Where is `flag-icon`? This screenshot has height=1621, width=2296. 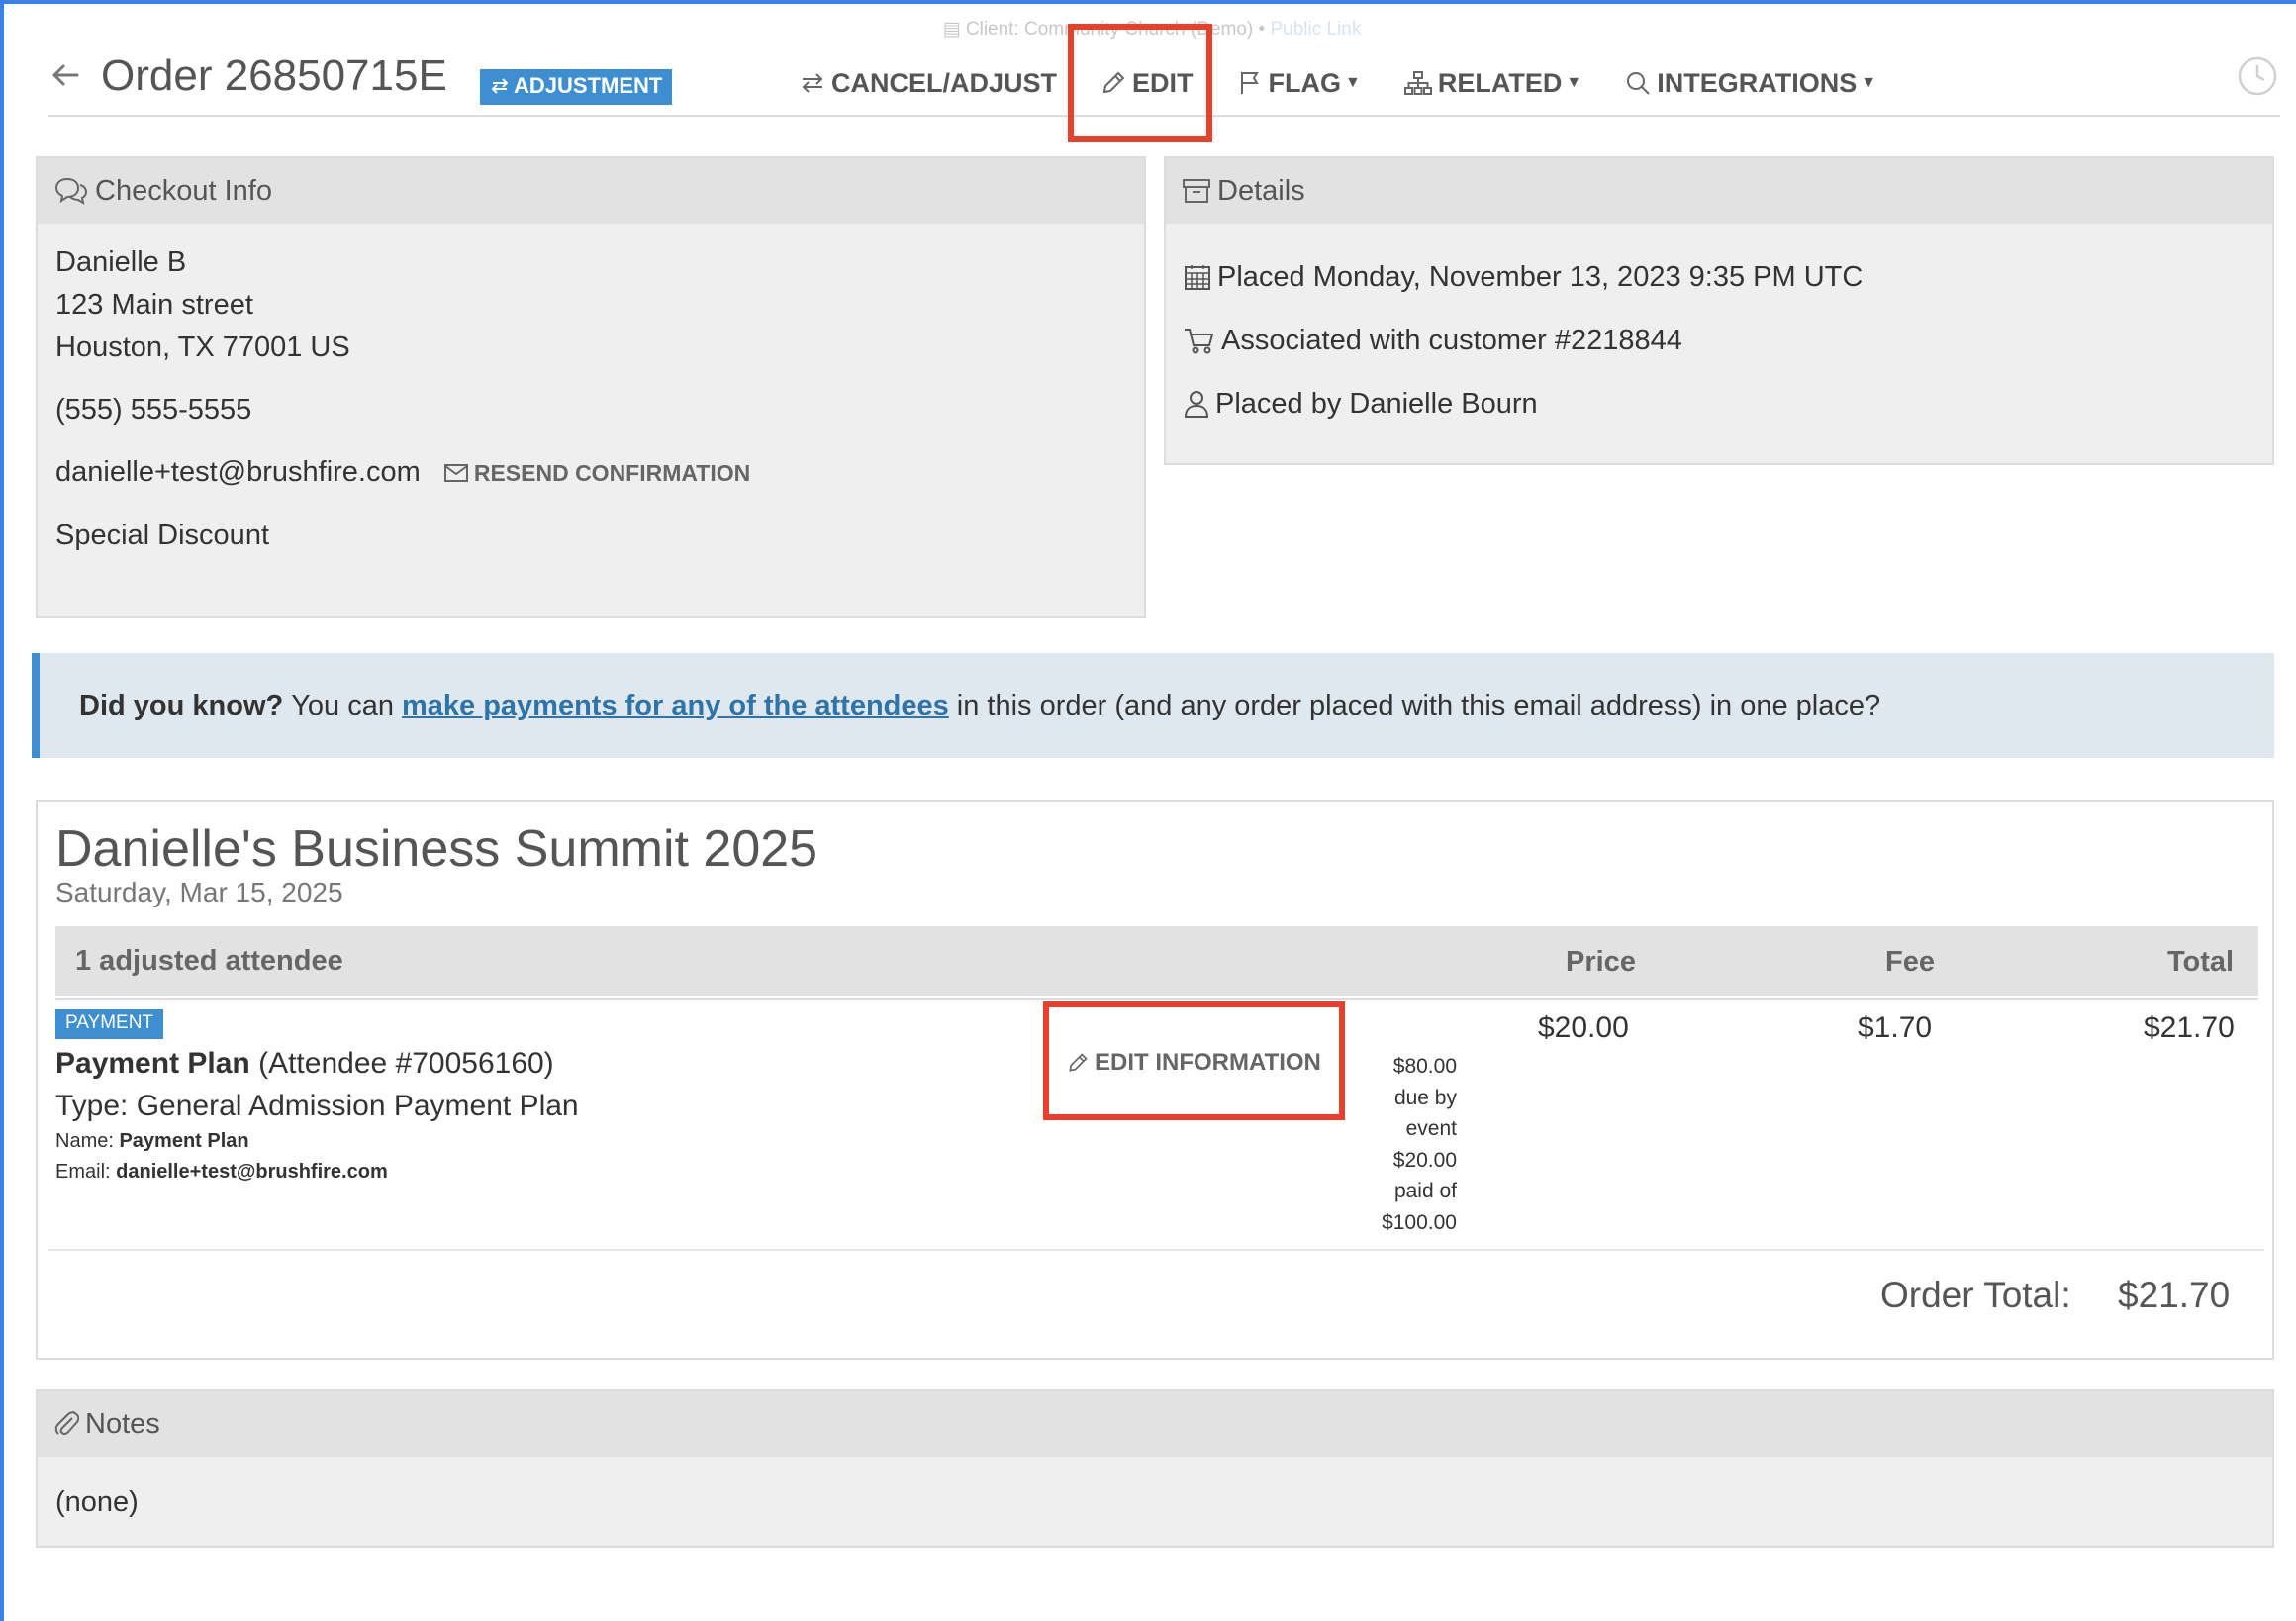
flag-icon is located at coordinates (1249, 83).